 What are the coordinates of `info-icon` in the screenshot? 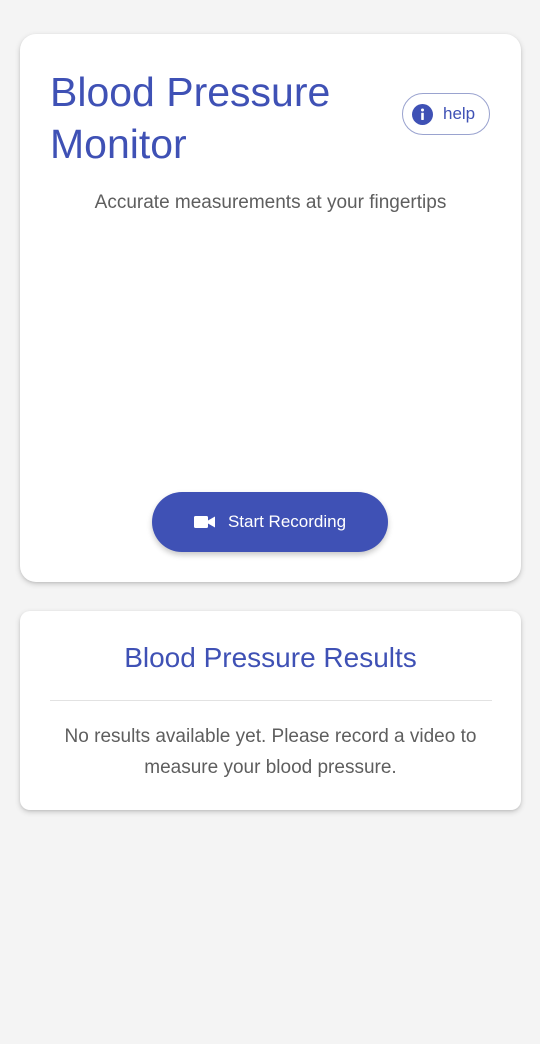 It's located at (422, 114).